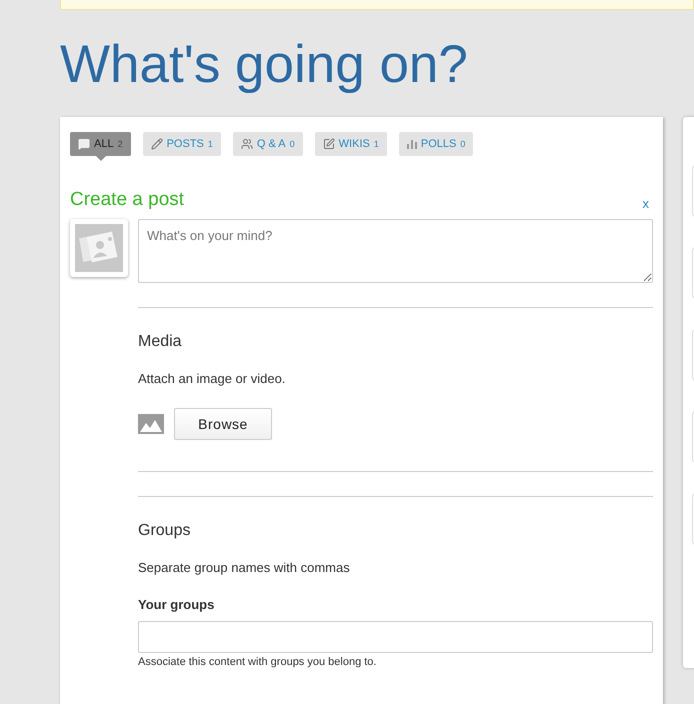 The height and width of the screenshot is (704, 694). Describe the element at coordinates (99, 248) in the screenshot. I see `avatar-icon` at that location.